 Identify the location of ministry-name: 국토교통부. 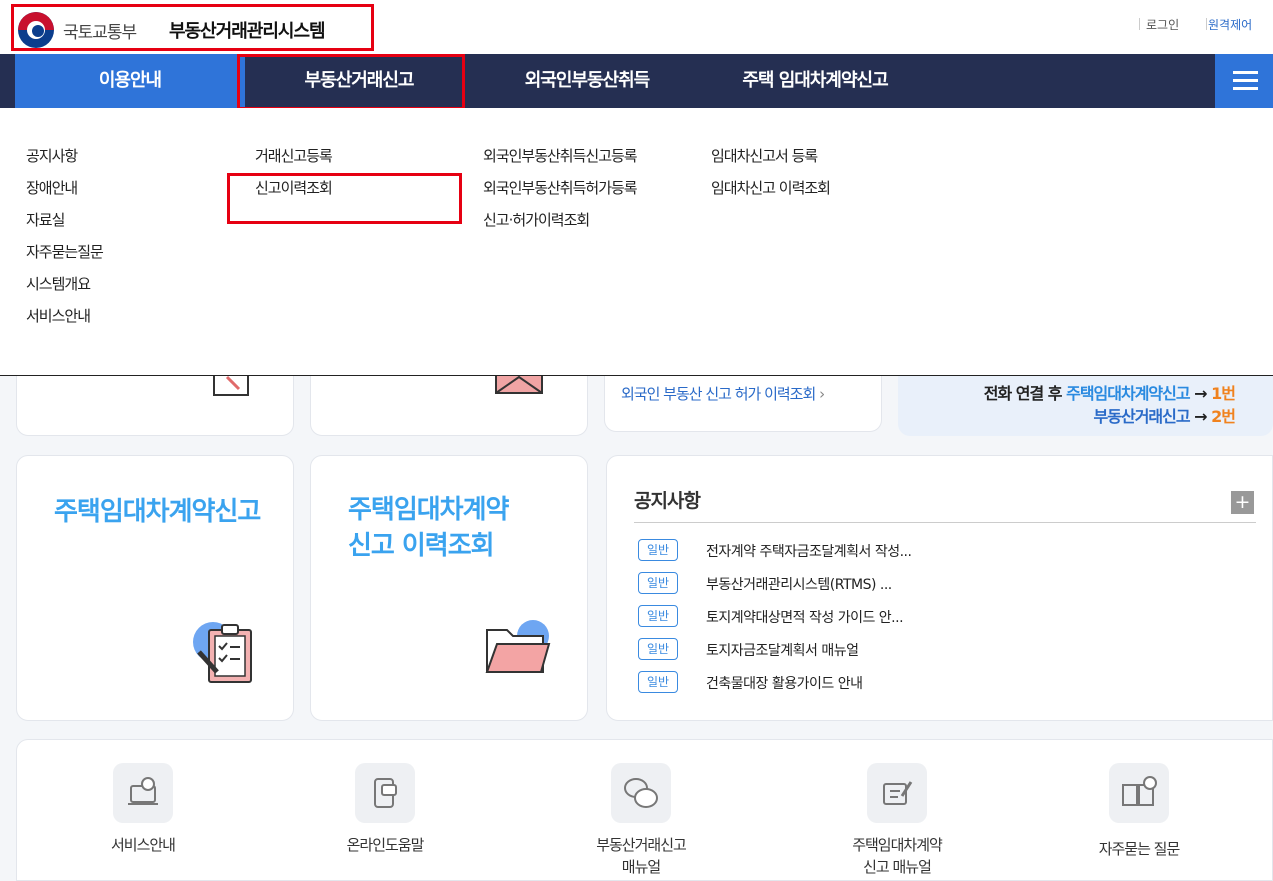
(100, 33).